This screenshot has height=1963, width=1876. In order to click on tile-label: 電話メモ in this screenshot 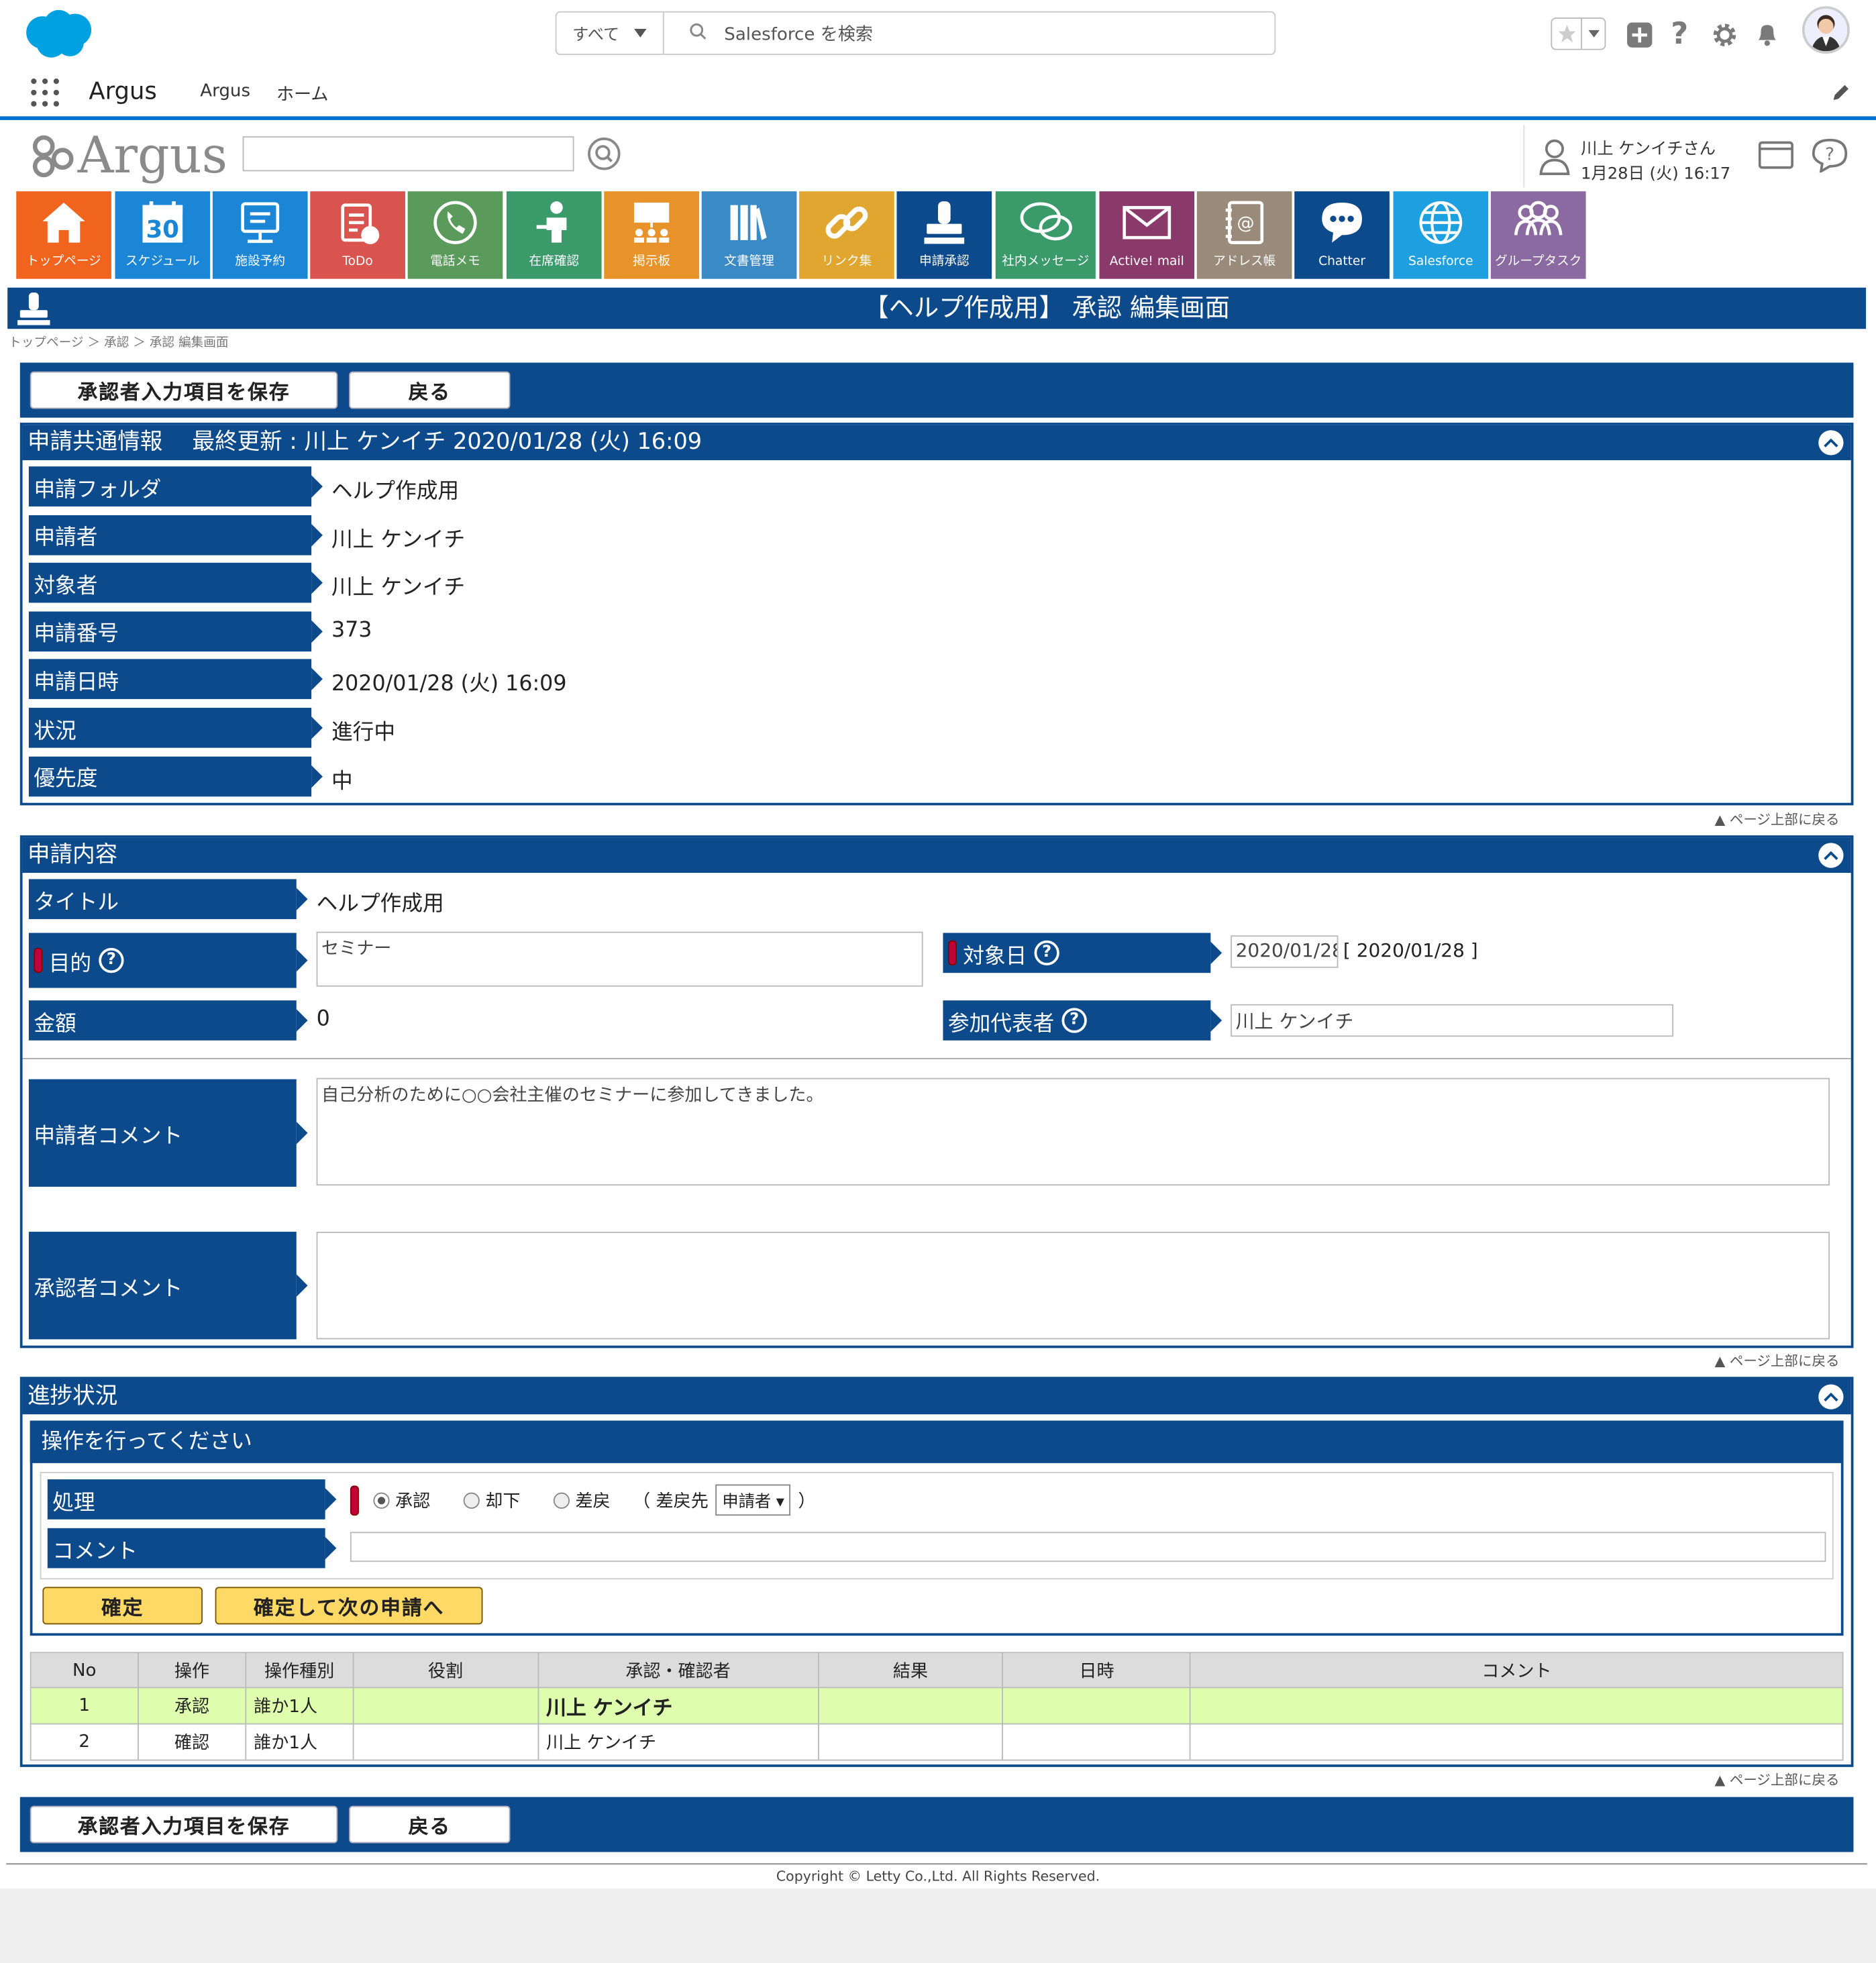, I will do `click(455, 262)`.